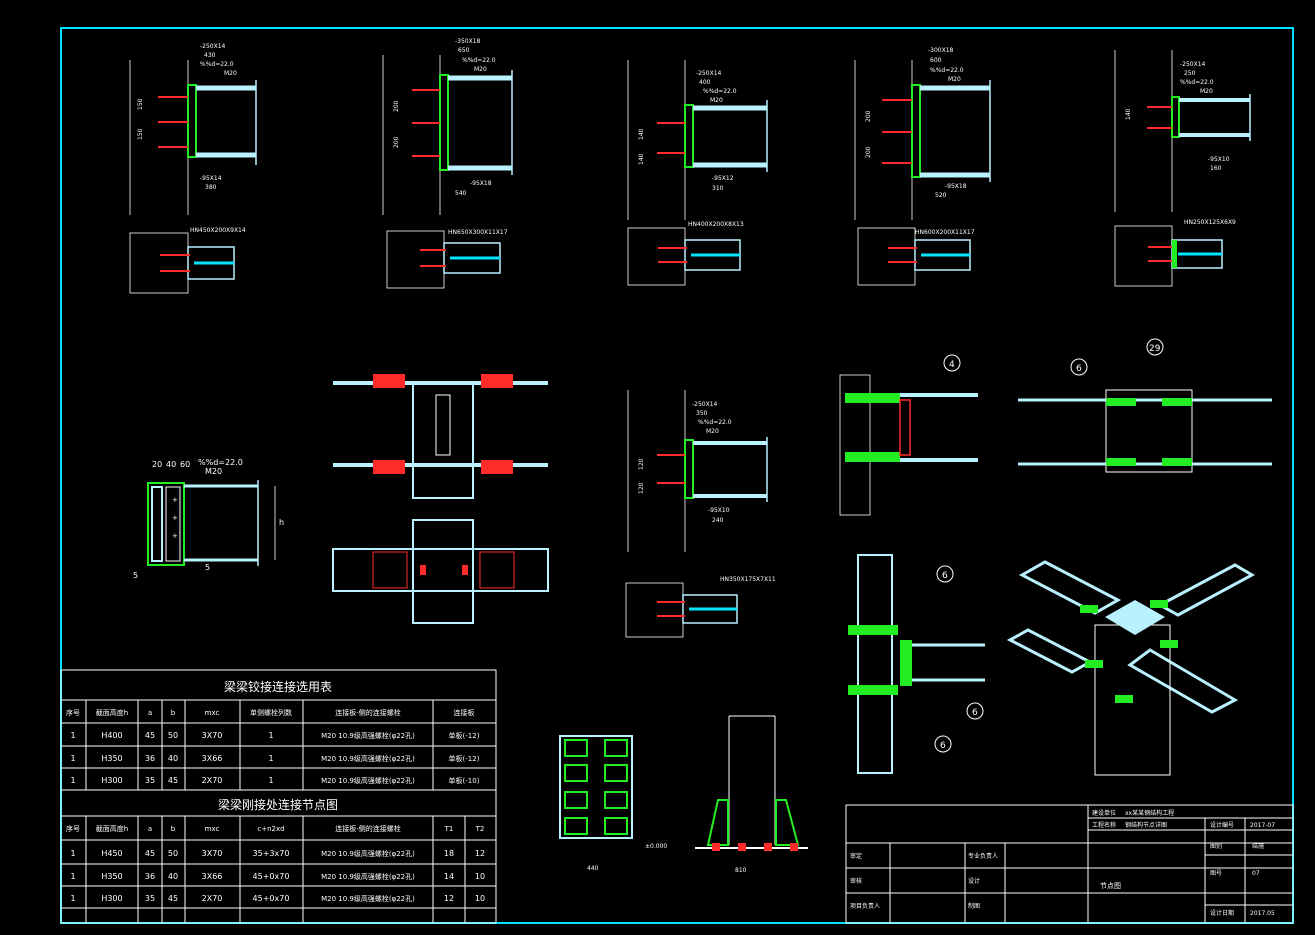  I want to click on svg-text: 18, so click(449, 853).